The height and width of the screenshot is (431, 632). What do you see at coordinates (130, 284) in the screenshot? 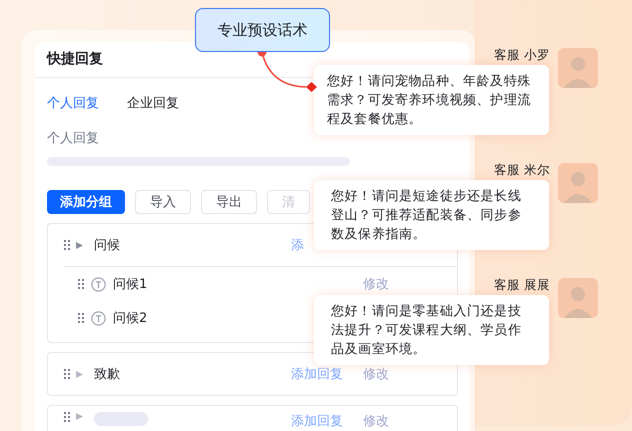
I see `reply-name: 问候1` at bounding box center [130, 284].